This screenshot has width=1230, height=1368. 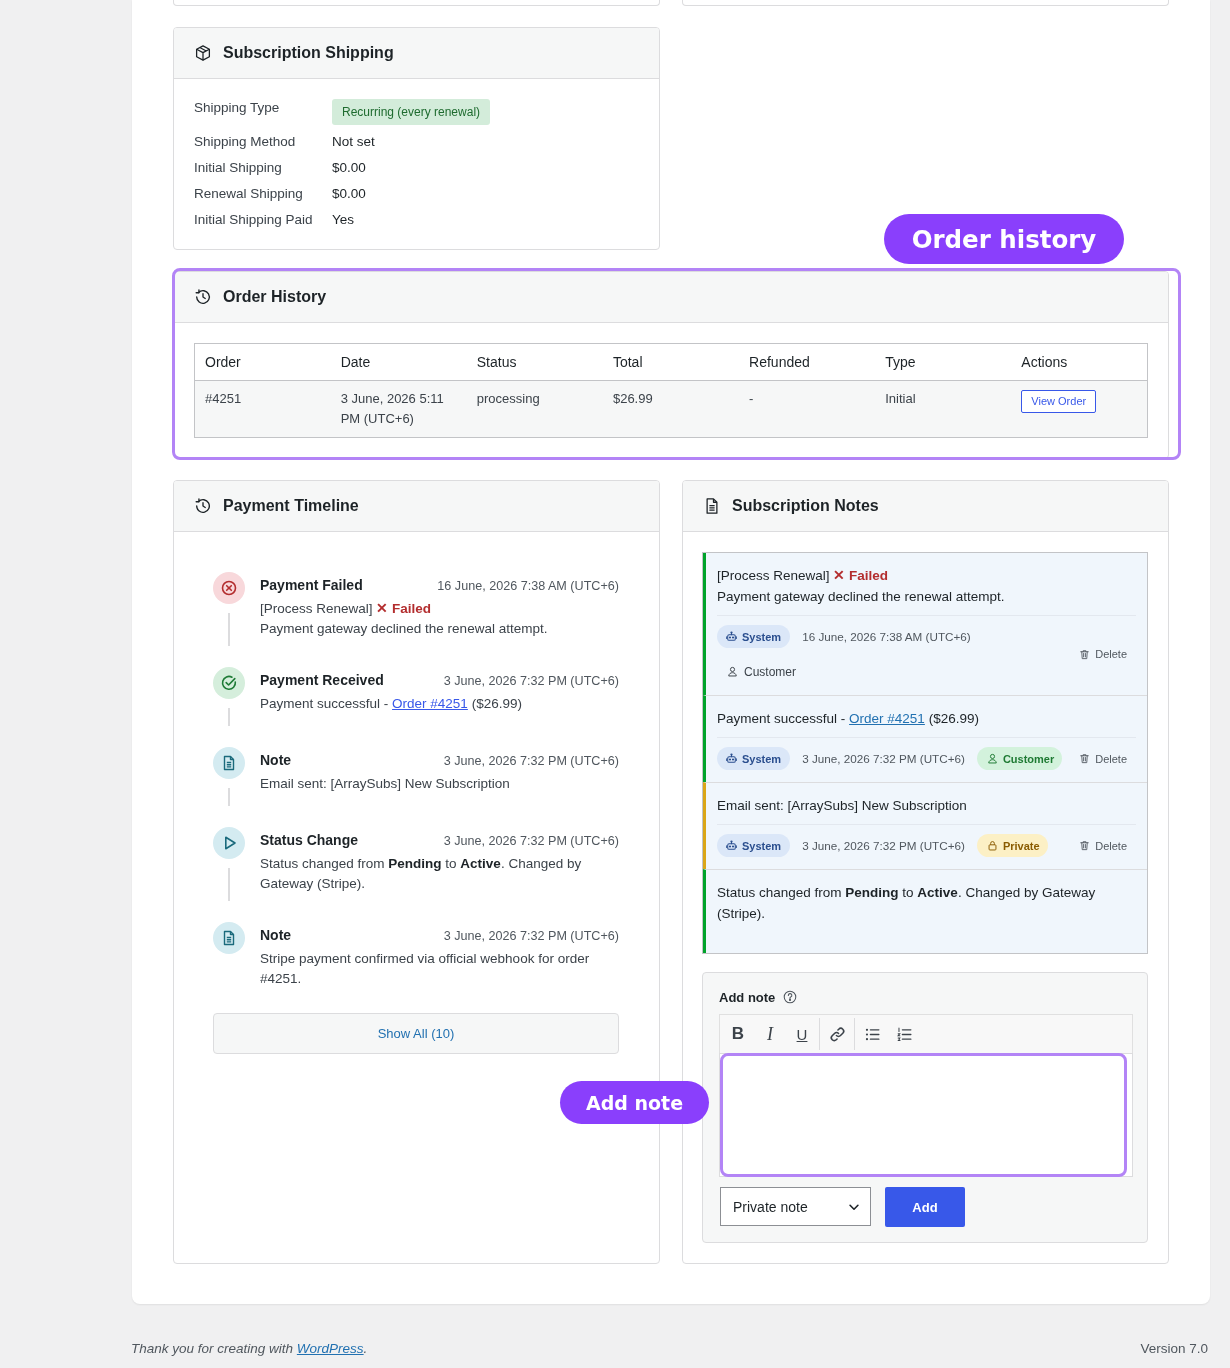 What do you see at coordinates (1021, 845) in the screenshot?
I see `visibility-label: Private` at bounding box center [1021, 845].